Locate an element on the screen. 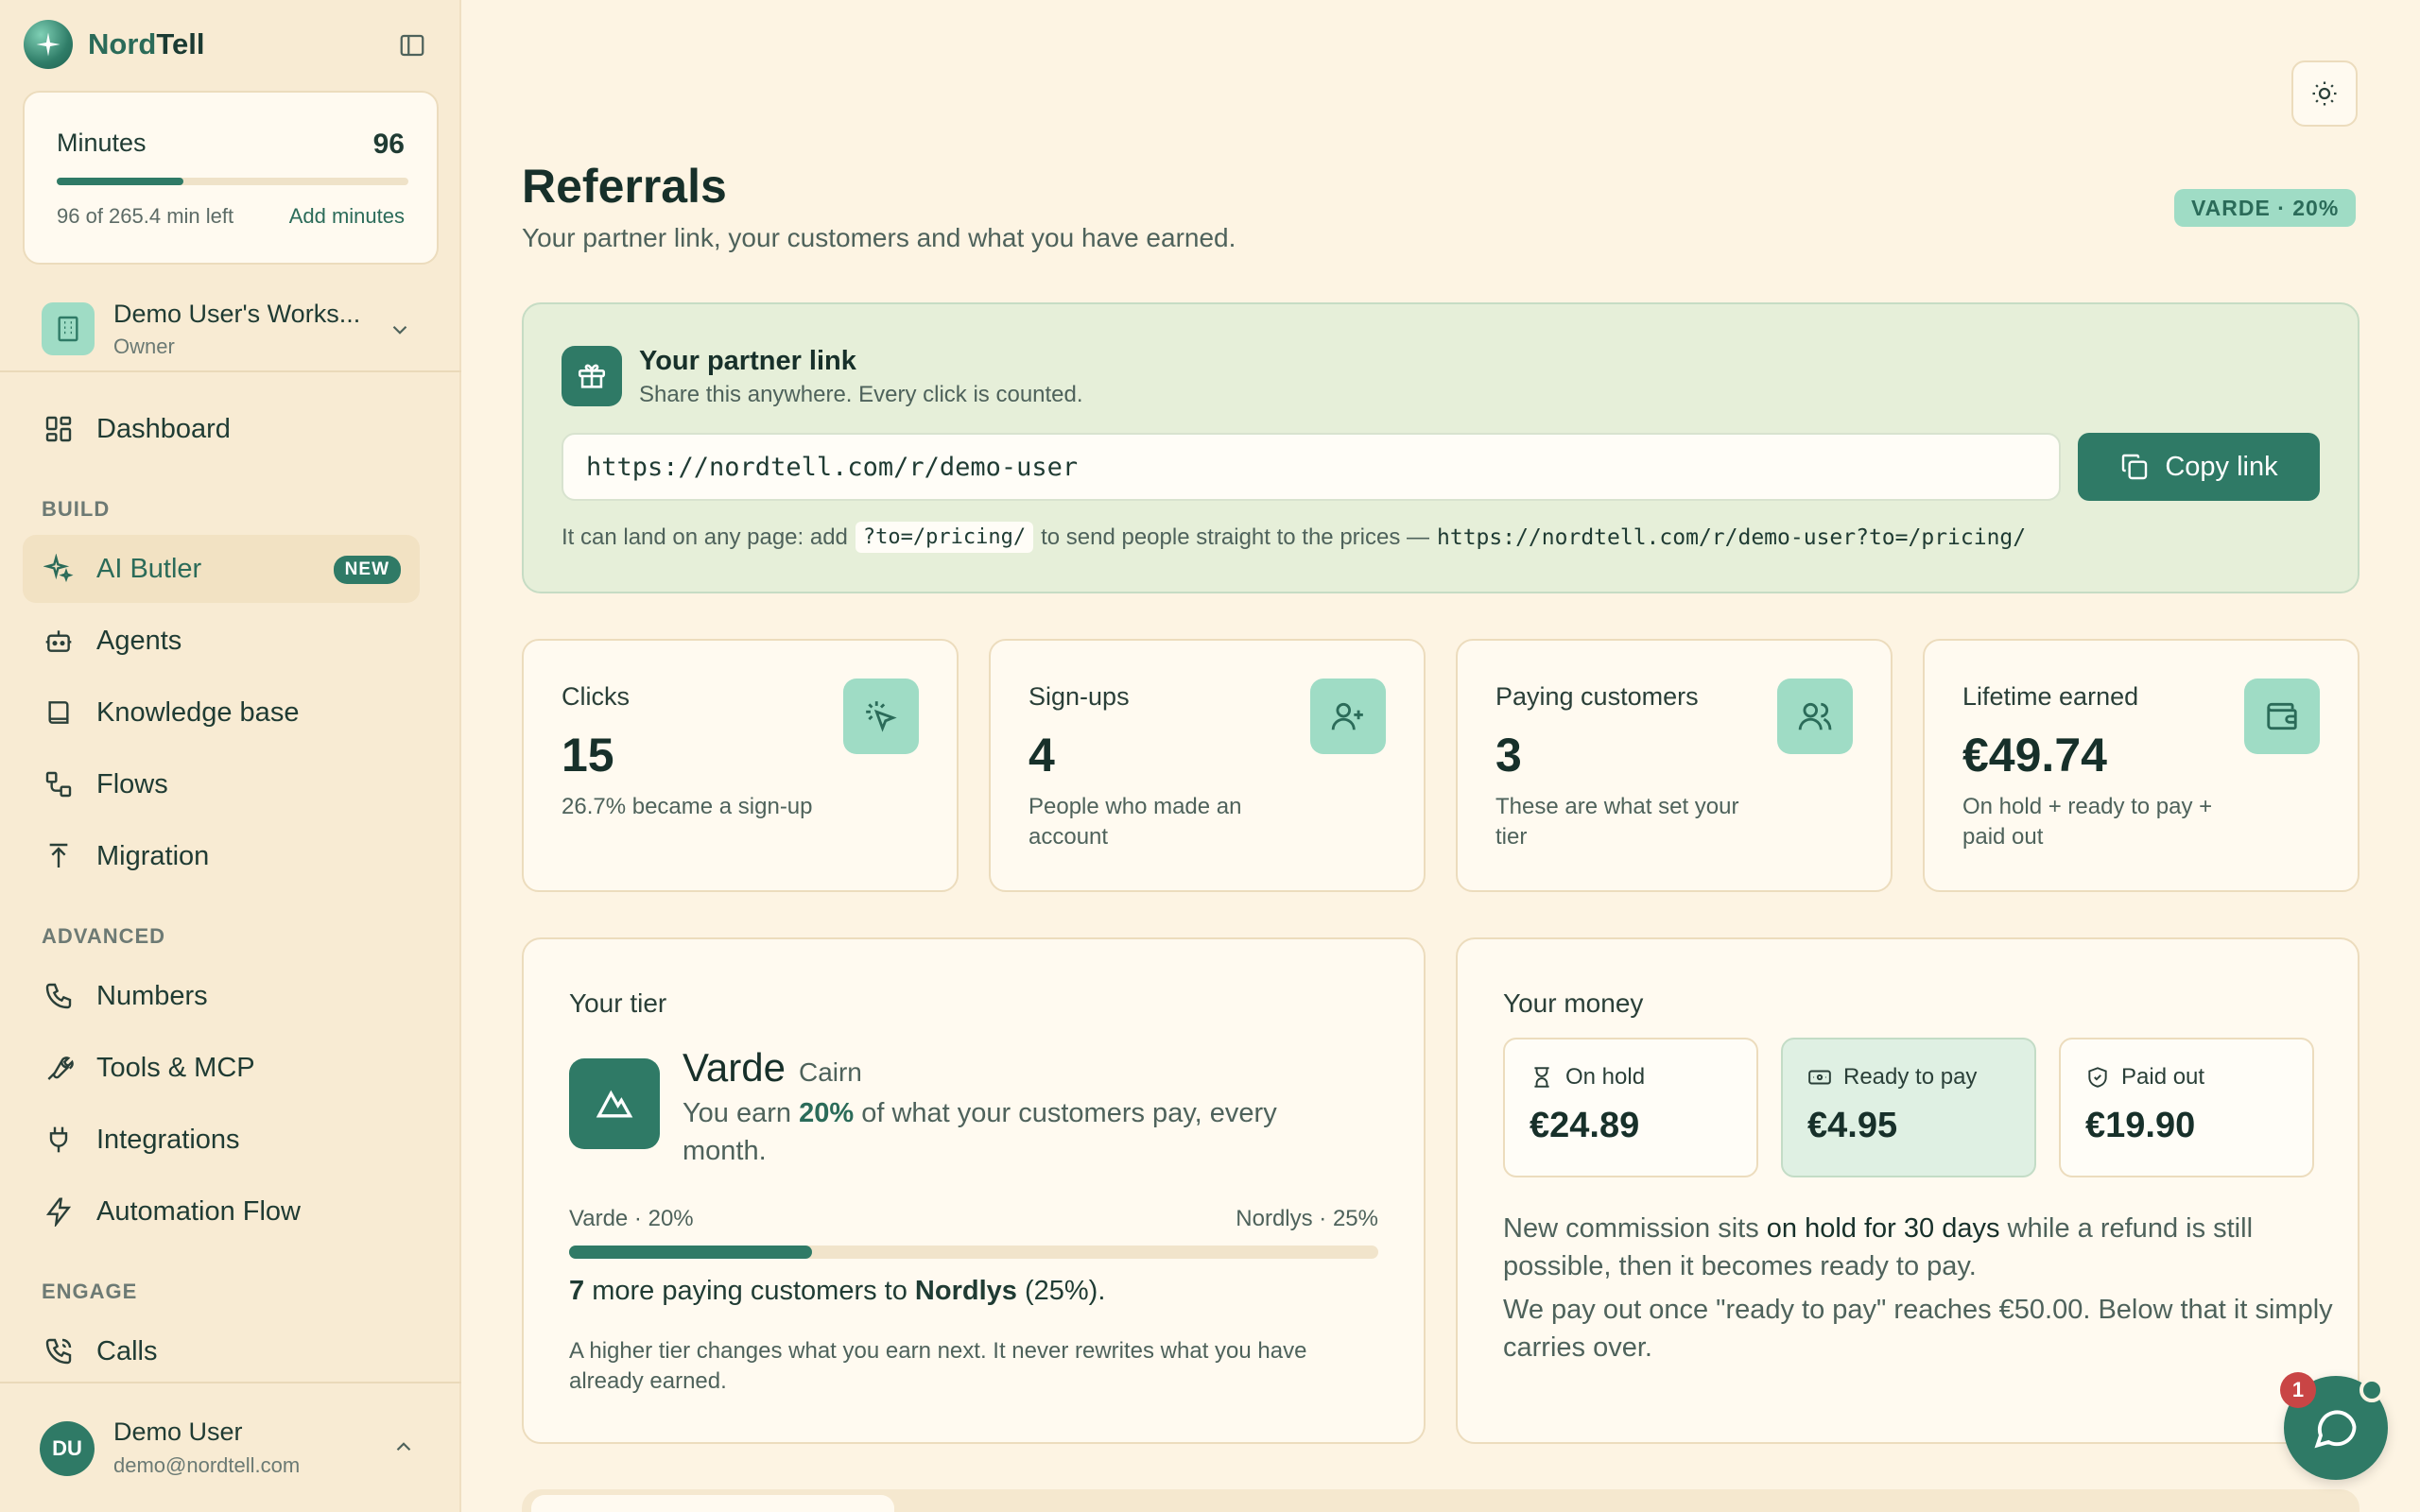  money-paid-out: Paid out €19.90 is located at coordinates (2186, 1107).